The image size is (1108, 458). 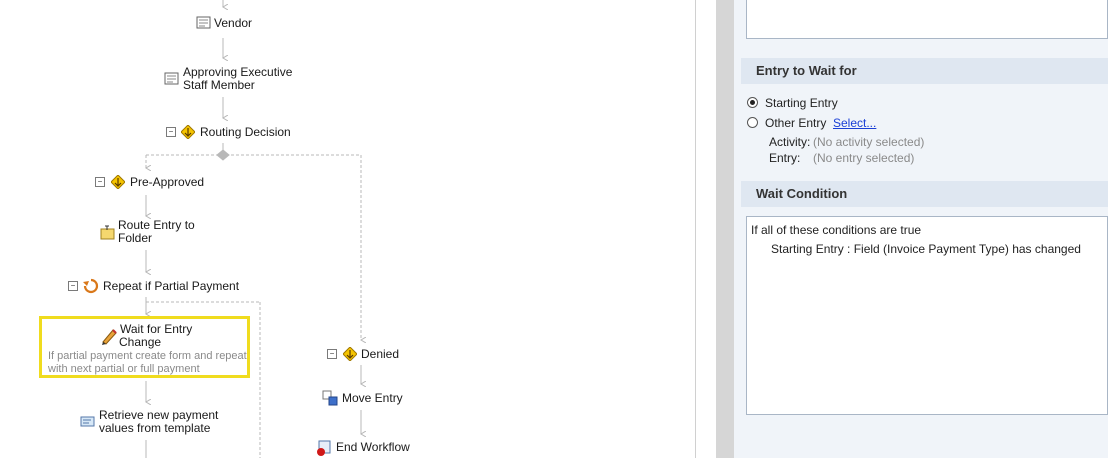 What do you see at coordinates (836, 230) in the screenshot?
I see `condition-group-text: If all of these conditions are true` at bounding box center [836, 230].